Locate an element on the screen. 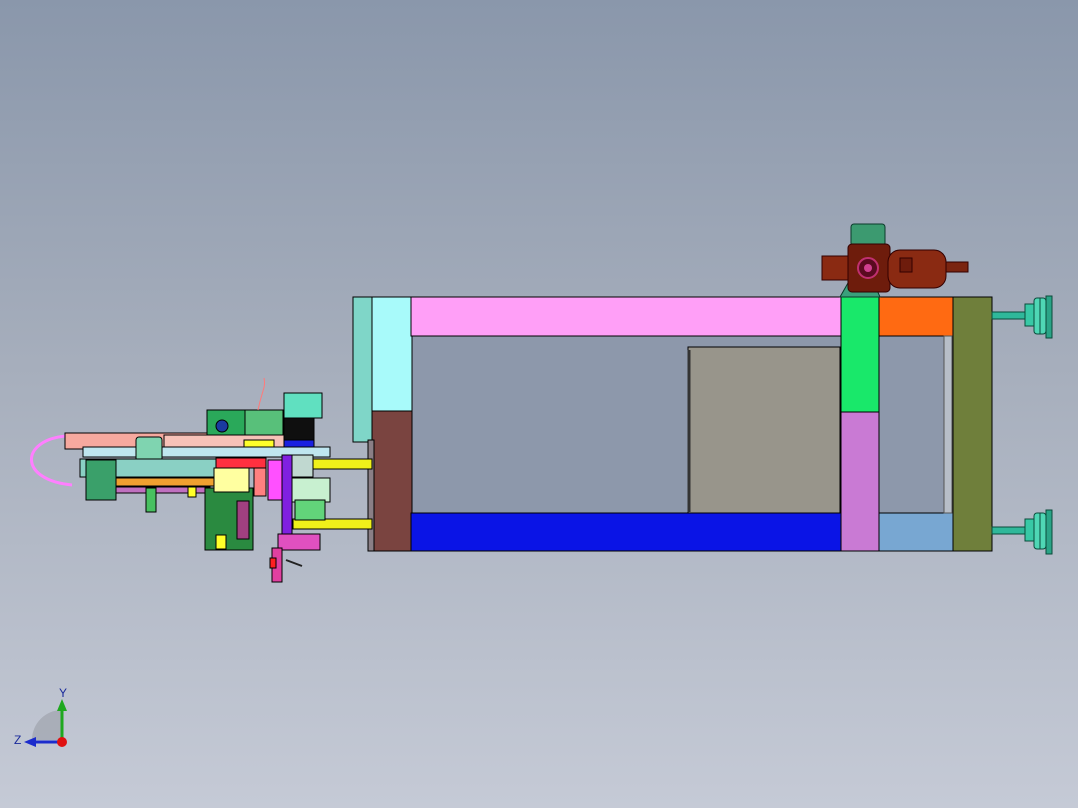  brown-block is located at coordinates (392, 481).